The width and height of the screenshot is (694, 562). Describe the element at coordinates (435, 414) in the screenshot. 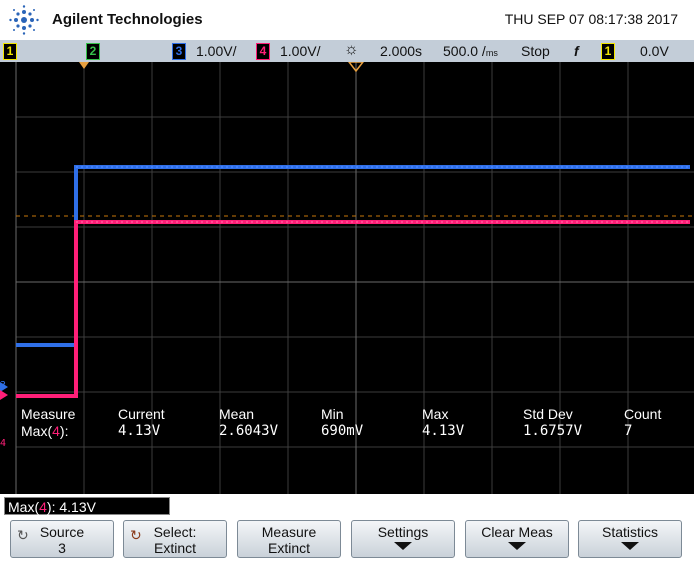

I see `max-header: Max` at that location.